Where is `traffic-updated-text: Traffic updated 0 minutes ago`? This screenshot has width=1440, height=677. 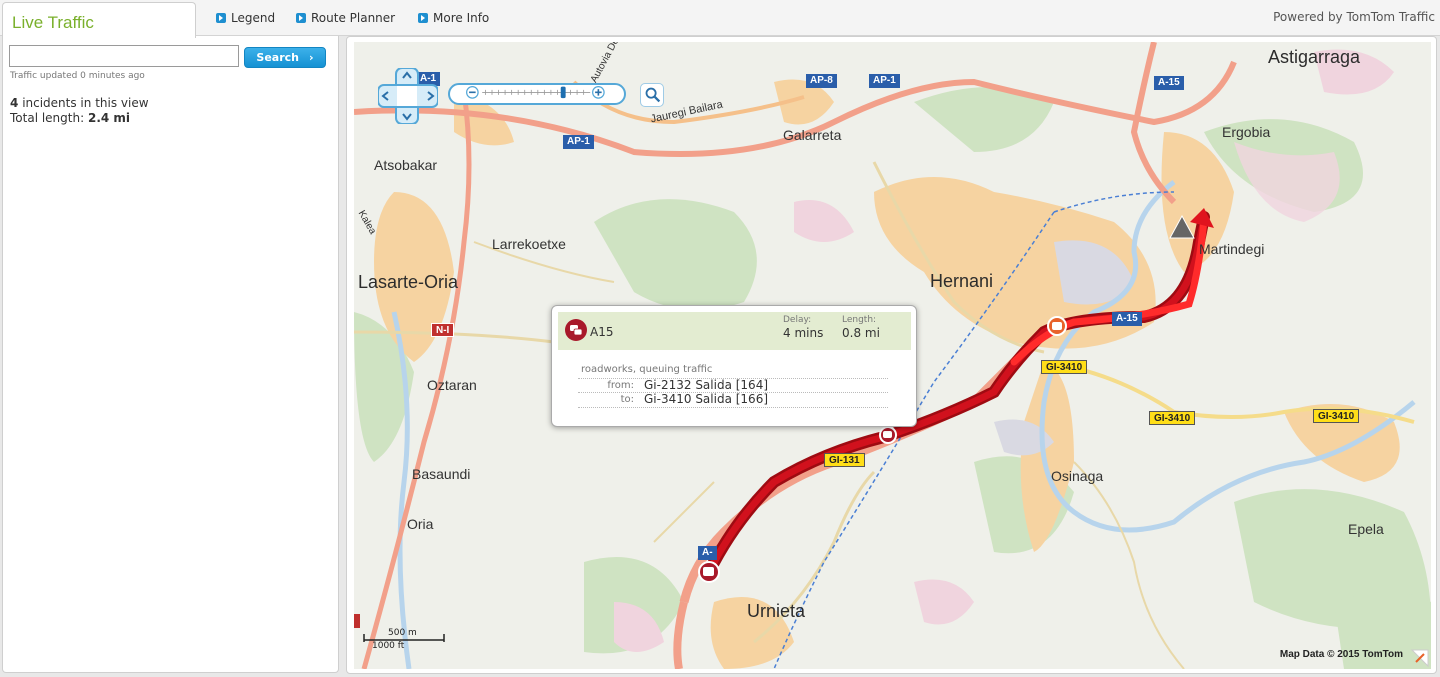 traffic-updated-text: Traffic updated 0 minutes ago is located at coordinates (77, 76).